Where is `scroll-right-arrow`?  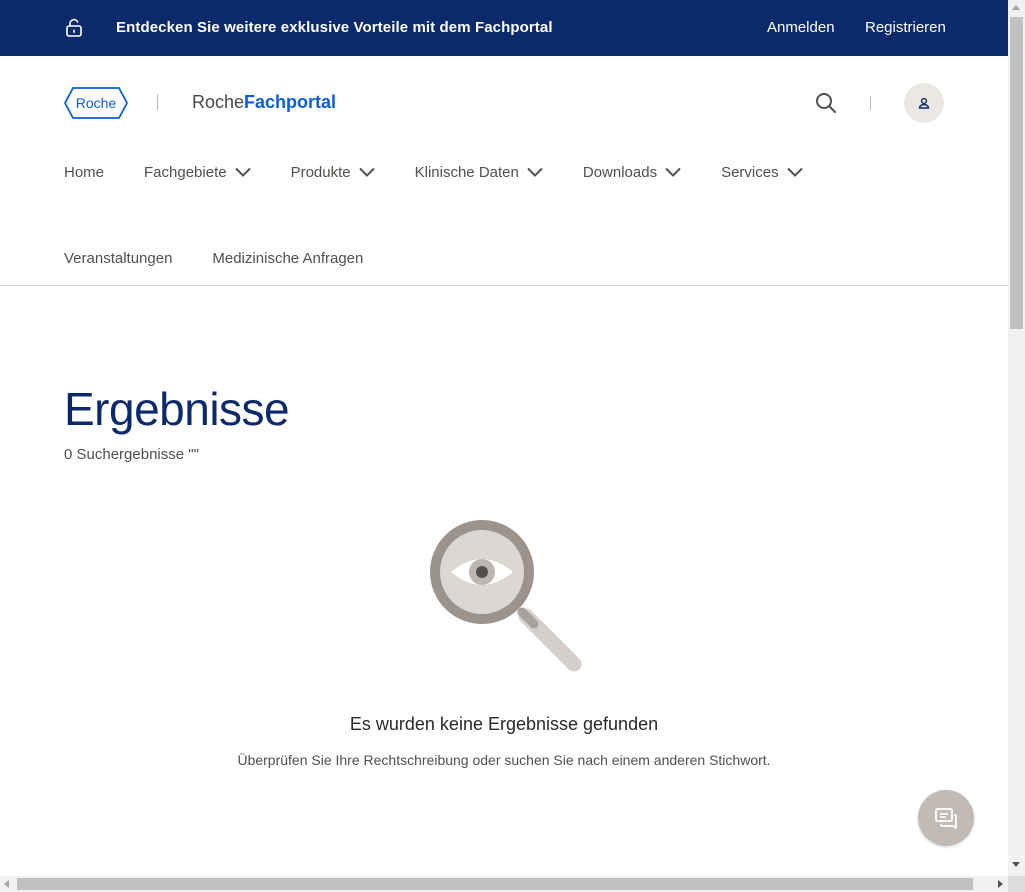
scroll-right-arrow is located at coordinates (1000, 884).